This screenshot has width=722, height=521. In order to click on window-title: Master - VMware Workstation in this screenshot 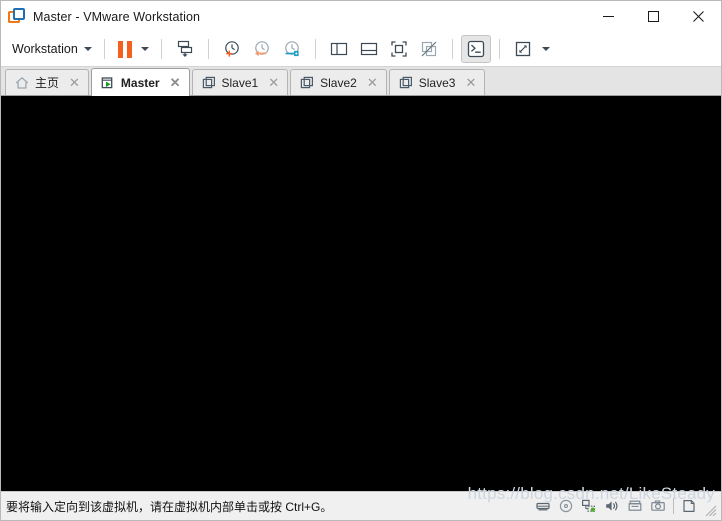, I will do `click(117, 16)`.